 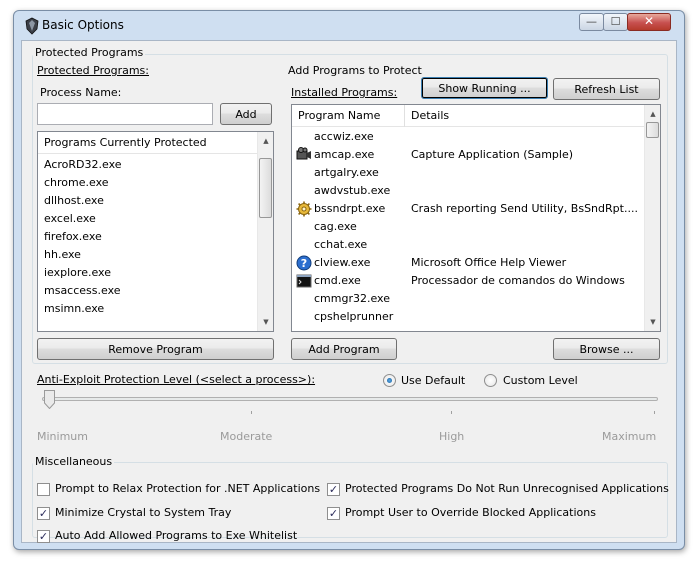 What do you see at coordinates (652, 218) in the screenshot?
I see `installed-list-scrollbar: ▲ ▼` at bounding box center [652, 218].